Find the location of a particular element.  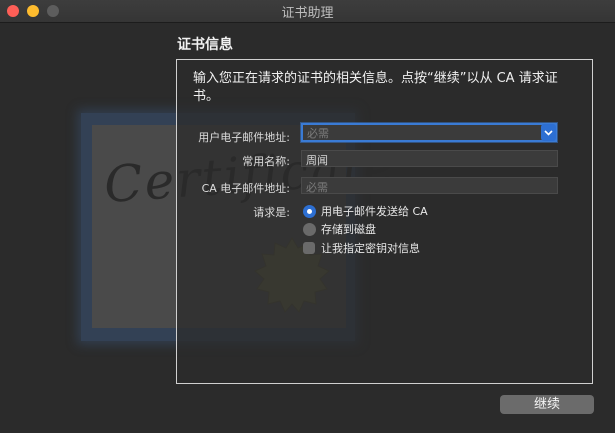

title-bar: 证书助理 is located at coordinates (307, 11).